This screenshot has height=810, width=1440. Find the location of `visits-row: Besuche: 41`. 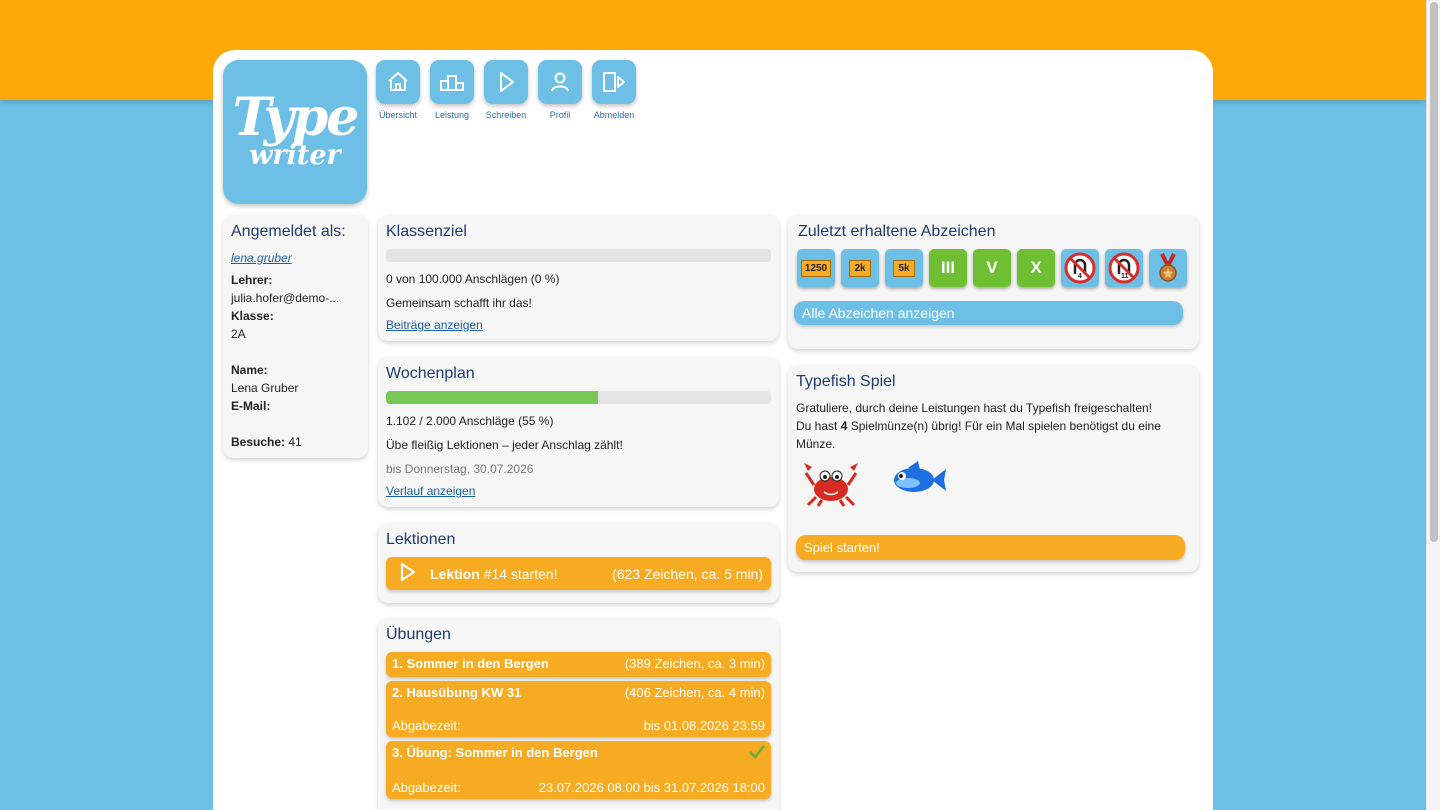

visits-row: Besuche: 41 is located at coordinates (295, 442).